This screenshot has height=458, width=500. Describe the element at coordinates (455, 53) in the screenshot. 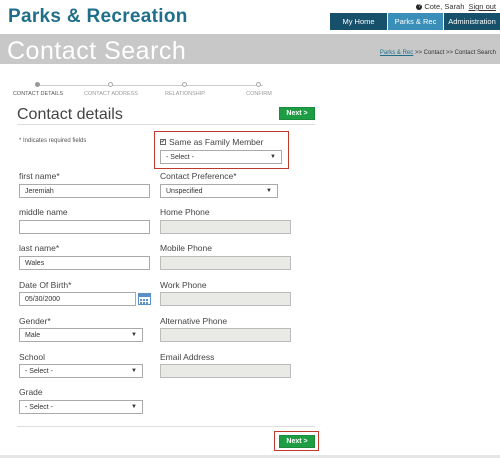

I see `breadcrumb-rest: >> Contact >> Contact Search` at that location.